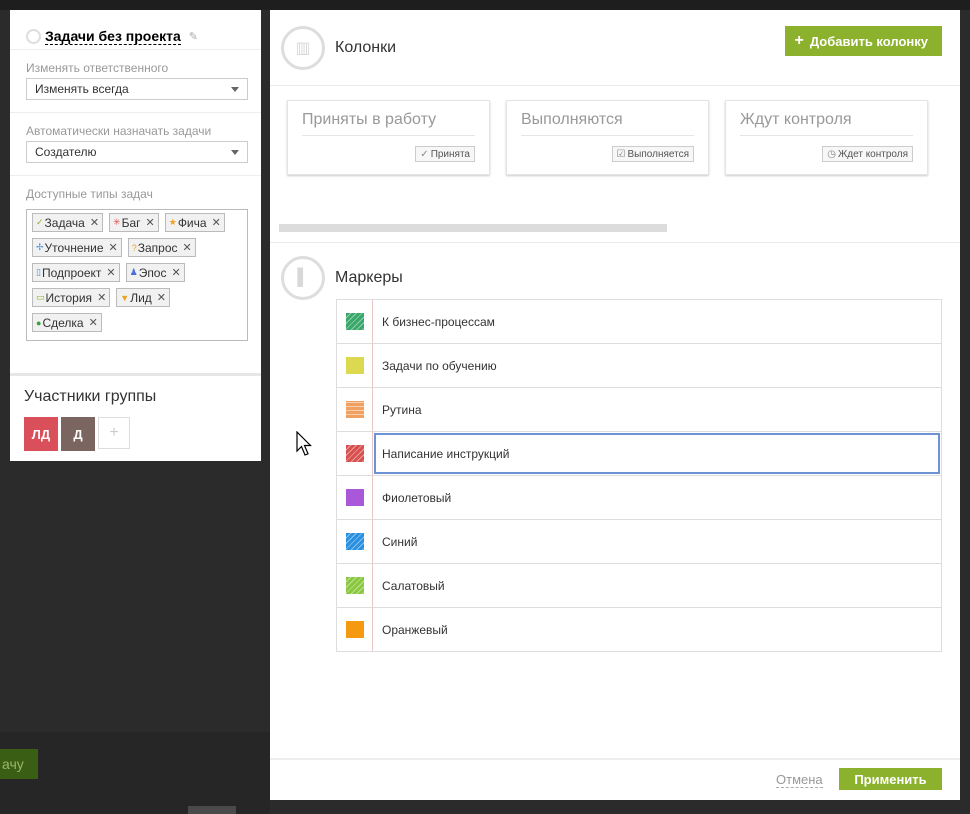 The height and width of the screenshot is (814, 970). Describe the element at coordinates (69, 297) in the screenshot. I see `task-type-label: История` at that location.